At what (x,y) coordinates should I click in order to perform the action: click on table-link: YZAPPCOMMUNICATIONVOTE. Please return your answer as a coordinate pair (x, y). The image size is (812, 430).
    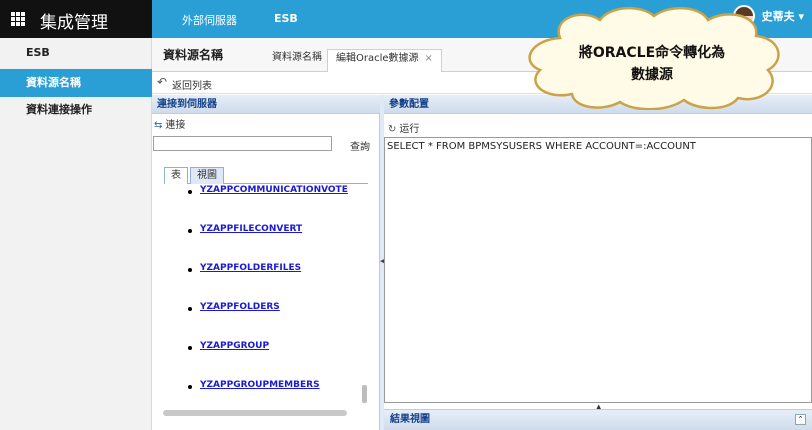
    Looking at the image, I should click on (274, 190).